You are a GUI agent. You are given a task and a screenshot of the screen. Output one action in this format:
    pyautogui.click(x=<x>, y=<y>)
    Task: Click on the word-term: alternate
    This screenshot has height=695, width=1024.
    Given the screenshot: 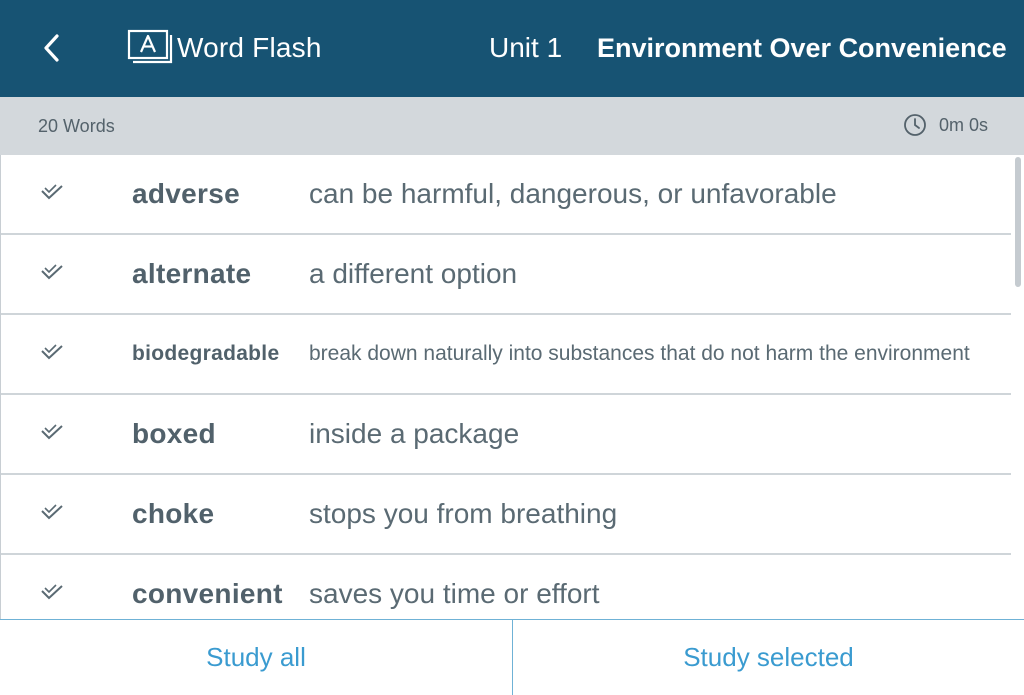 What is the action you would take?
    pyautogui.click(x=192, y=273)
    